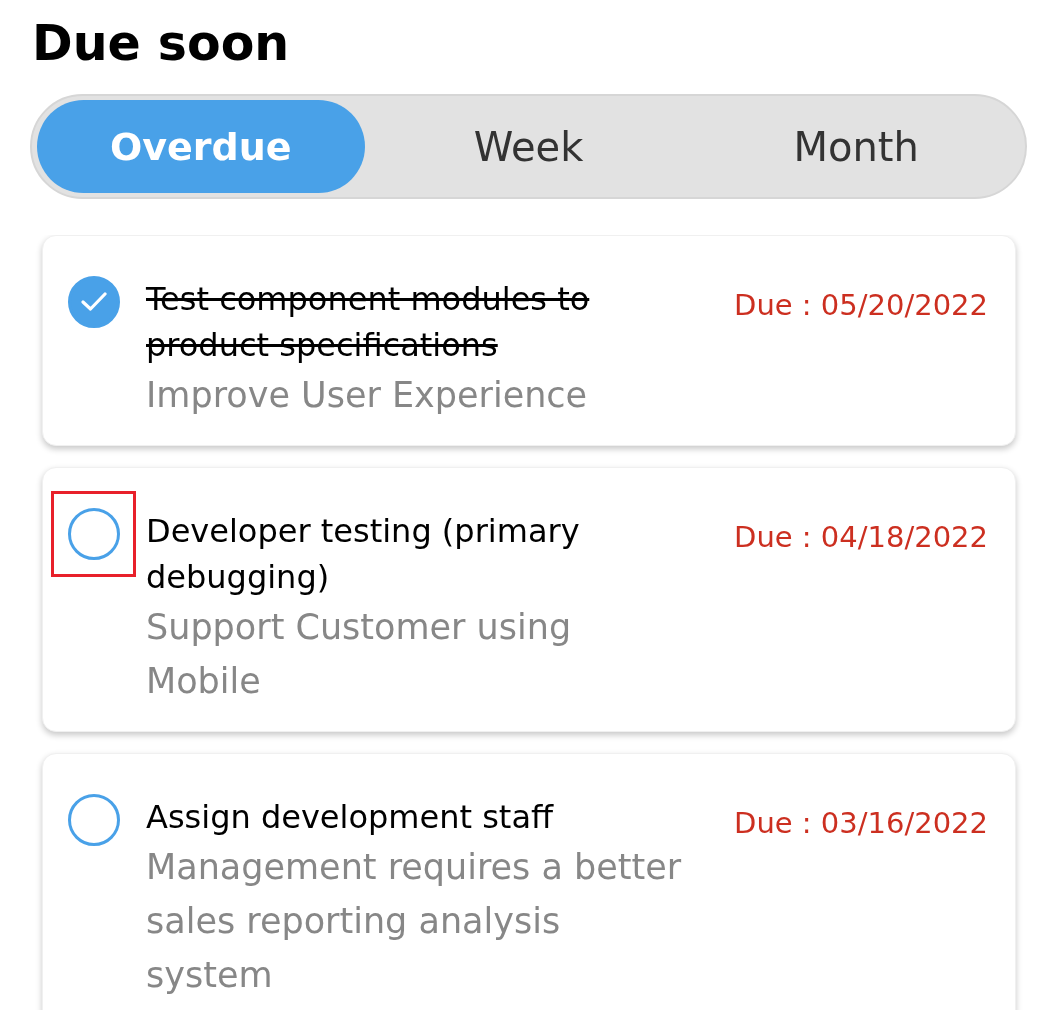  Describe the element at coordinates (414, 921) in the screenshot. I see `task-subtitle: Management requires a better sales reporting analysis system` at that location.